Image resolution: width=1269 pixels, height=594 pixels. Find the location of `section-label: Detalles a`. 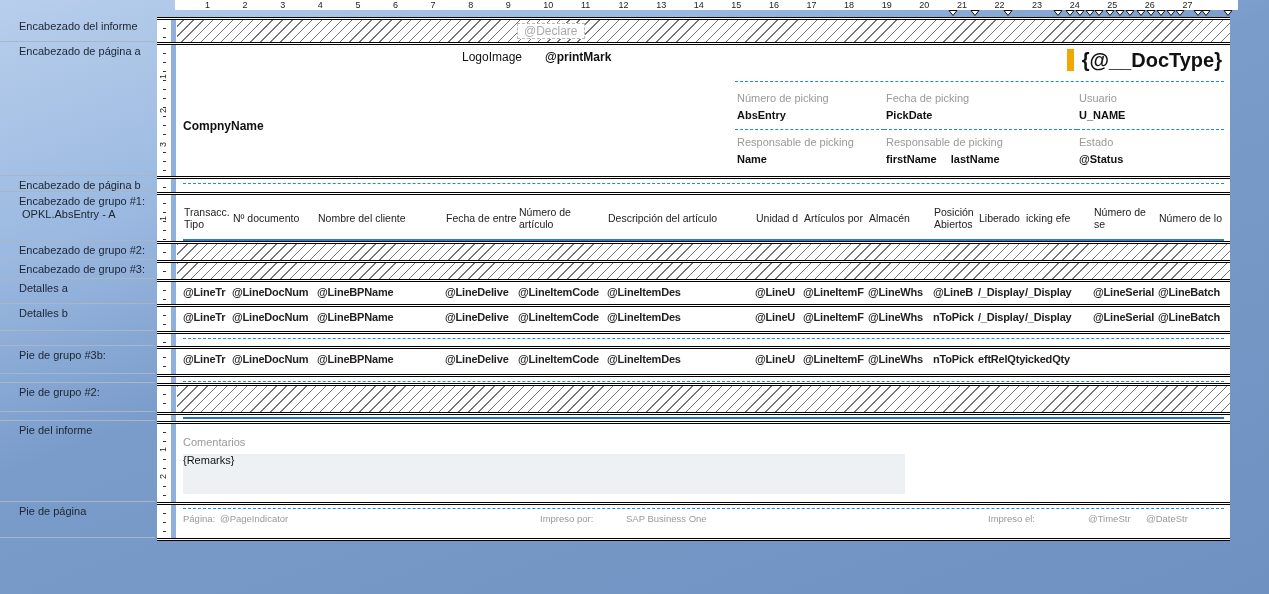

section-label: Detalles a is located at coordinates (44, 288).